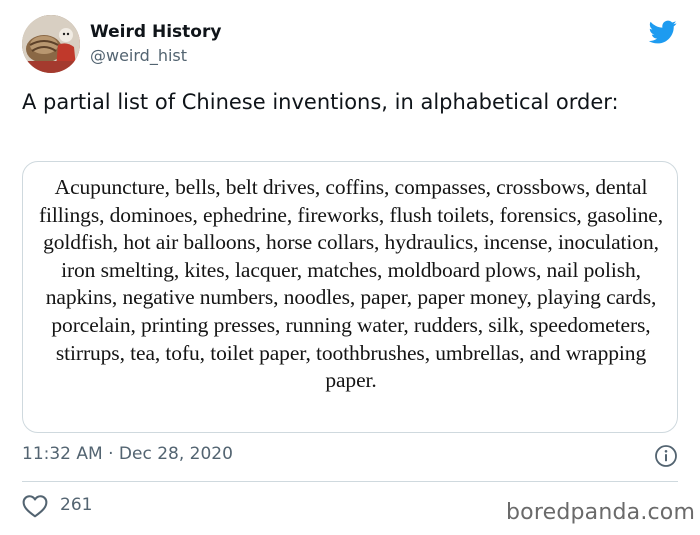 The width and height of the screenshot is (700, 535). Describe the element at coordinates (666, 456) in the screenshot. I see `info-icon` at that location.